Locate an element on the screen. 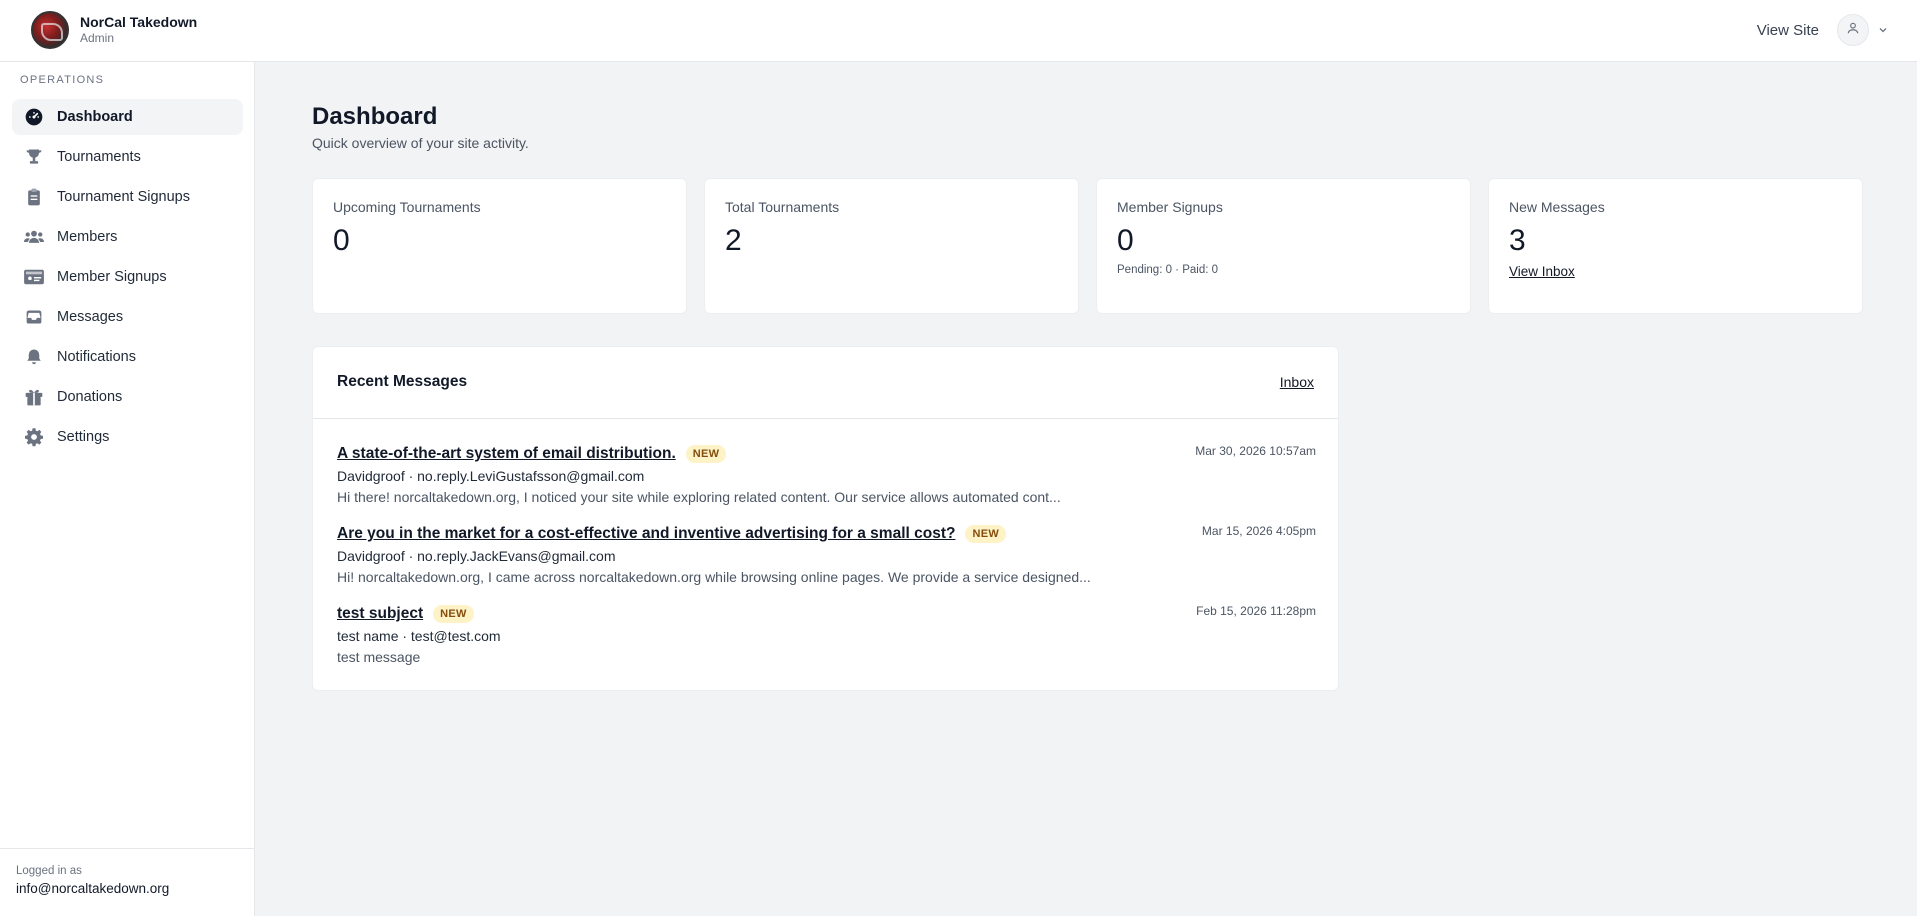  user-menu-button is located at coordinates (1853, 30).